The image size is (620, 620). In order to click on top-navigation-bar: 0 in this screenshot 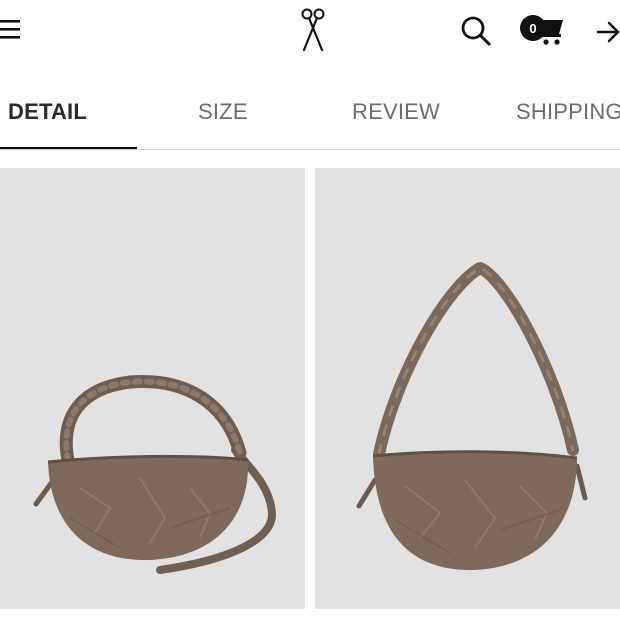, I will do `click(310, 32)`.